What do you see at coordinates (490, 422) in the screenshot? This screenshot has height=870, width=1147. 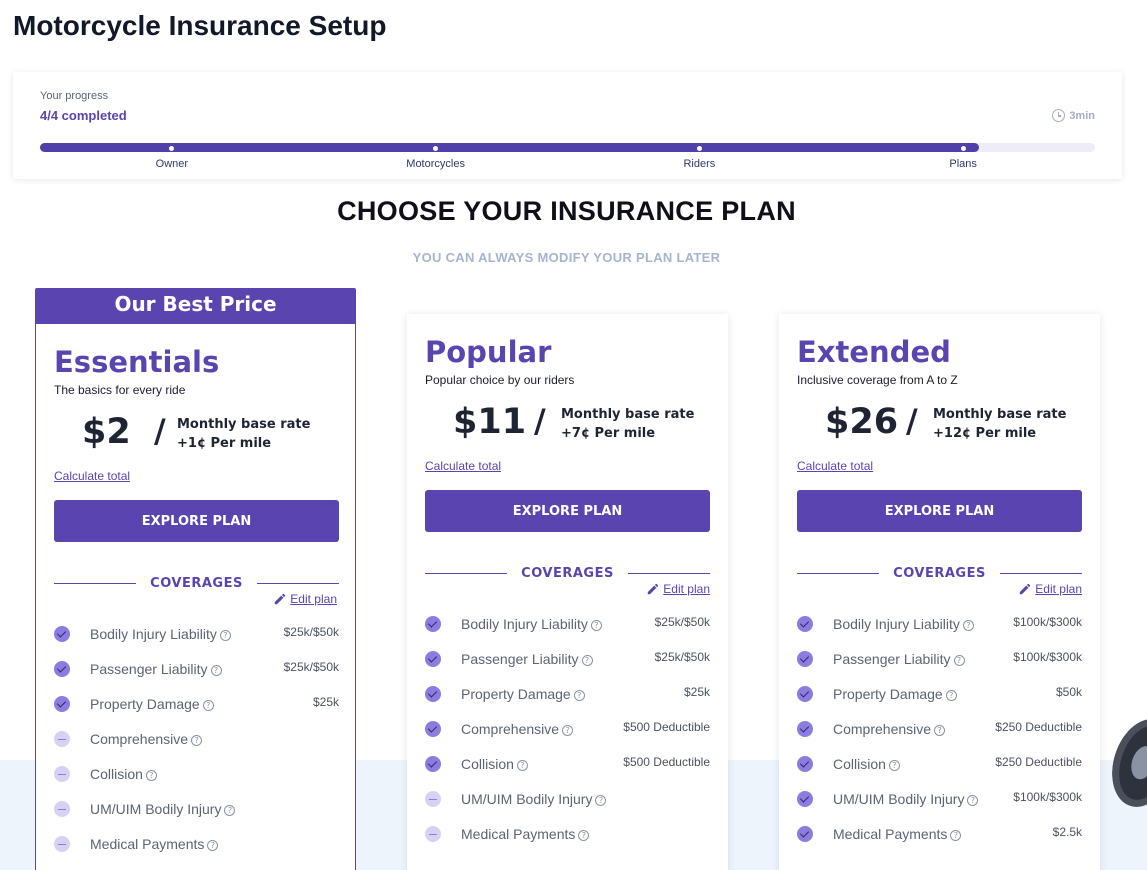 I see `plan-price: $11` at bounding box center [490, 422].